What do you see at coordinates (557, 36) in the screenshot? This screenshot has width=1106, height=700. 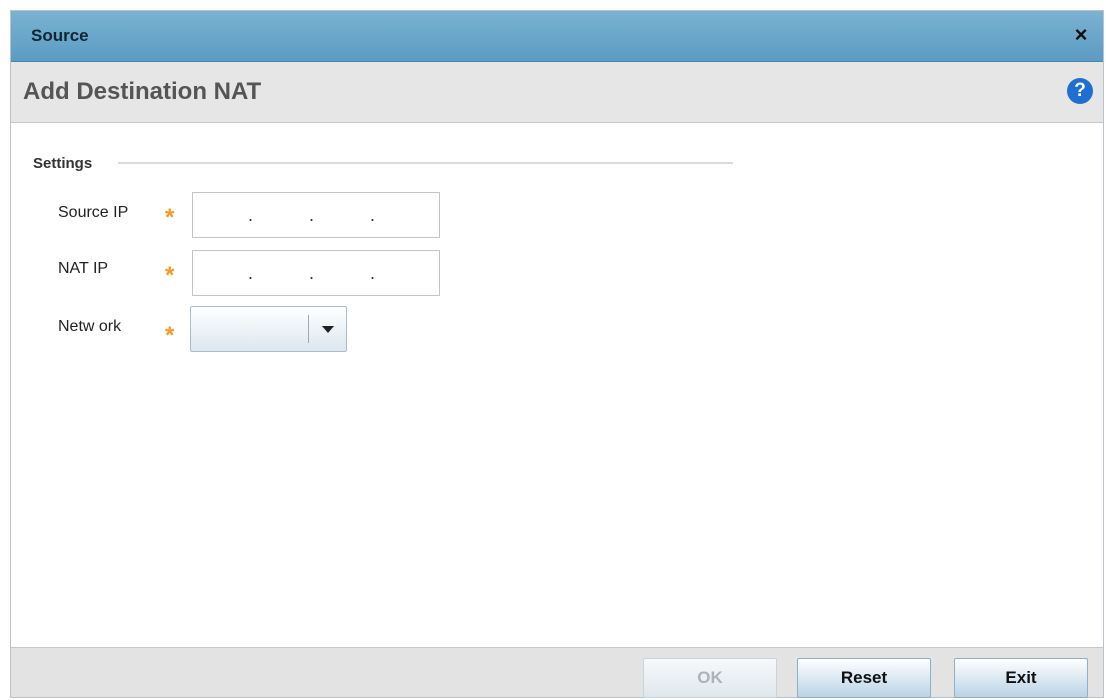 I see `dialog-titlebar: Source ×` at bounding box center [557, 36].